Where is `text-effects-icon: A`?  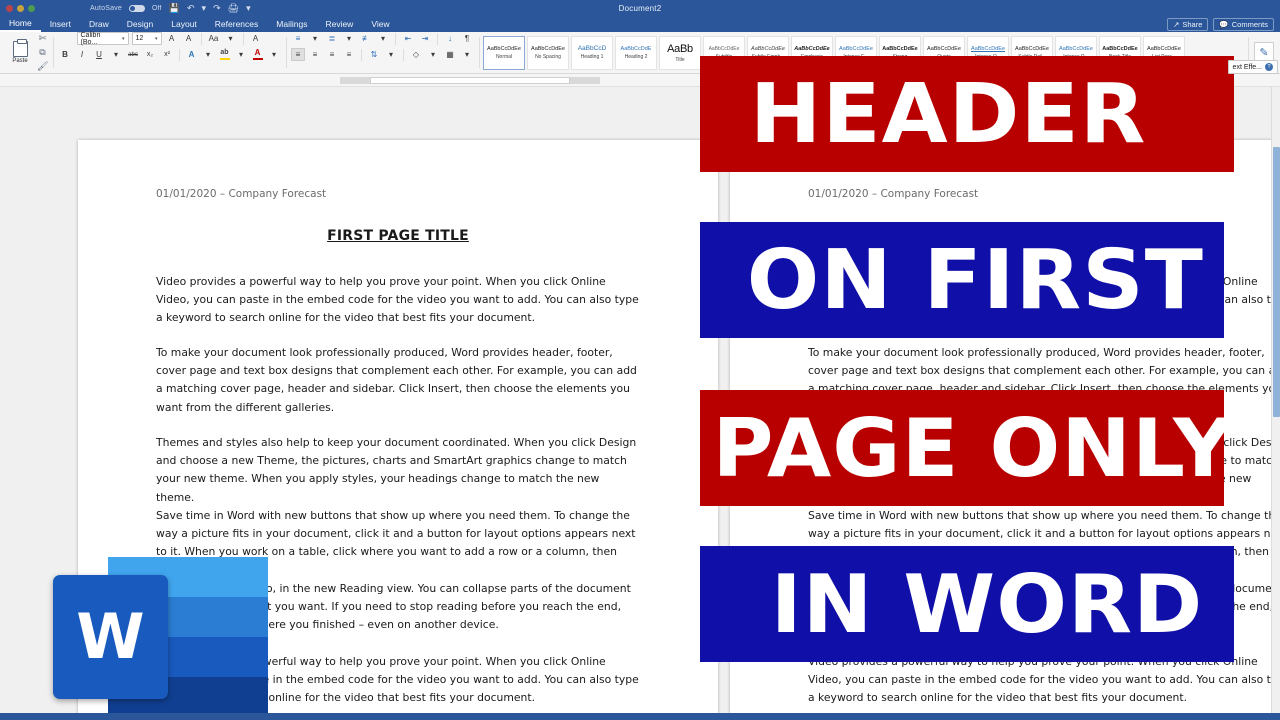 text-effects-icon: A is located at coordinates (191, 54).